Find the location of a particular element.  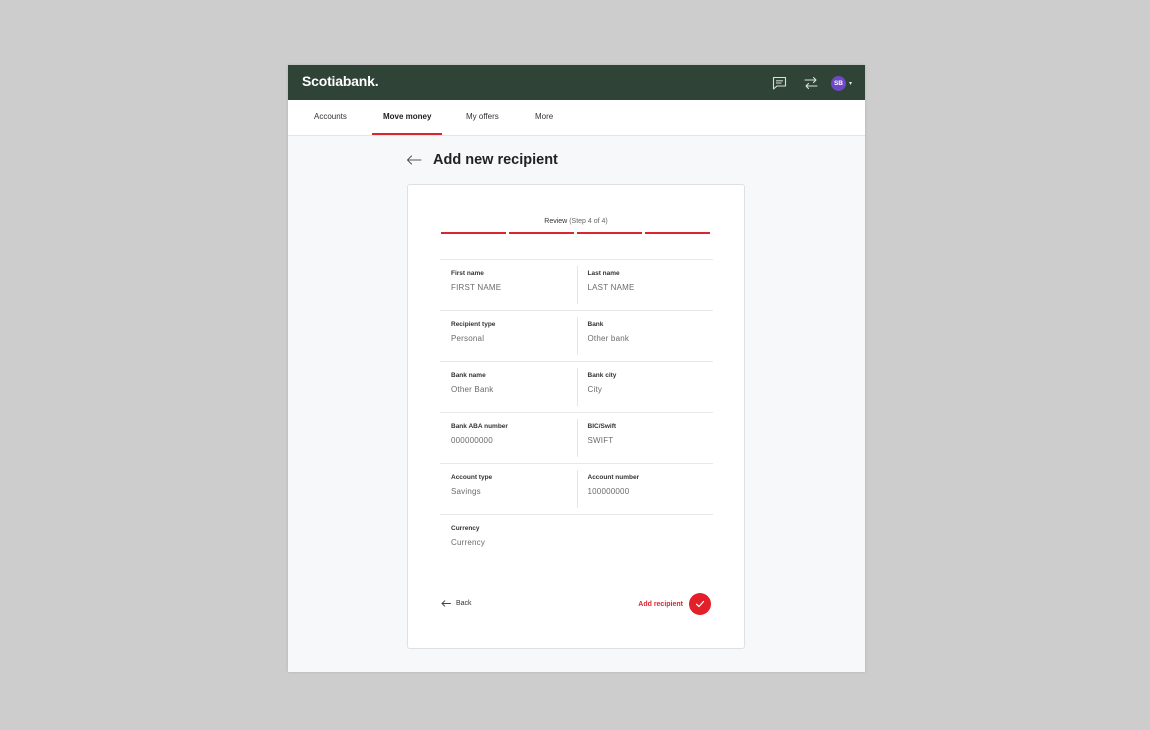

add-recipient-label: Add recipient is located at coordinates (660, 604).